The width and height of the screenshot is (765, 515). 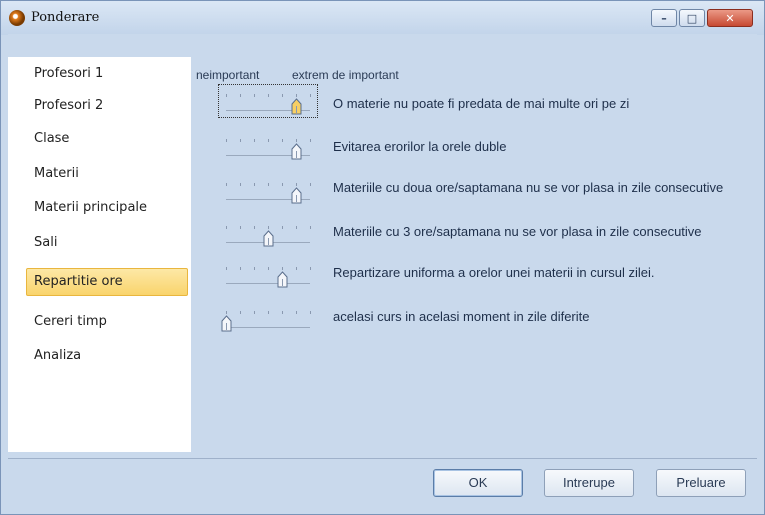 I want to click on close-icon: ✕, so click(x=730, y=18).